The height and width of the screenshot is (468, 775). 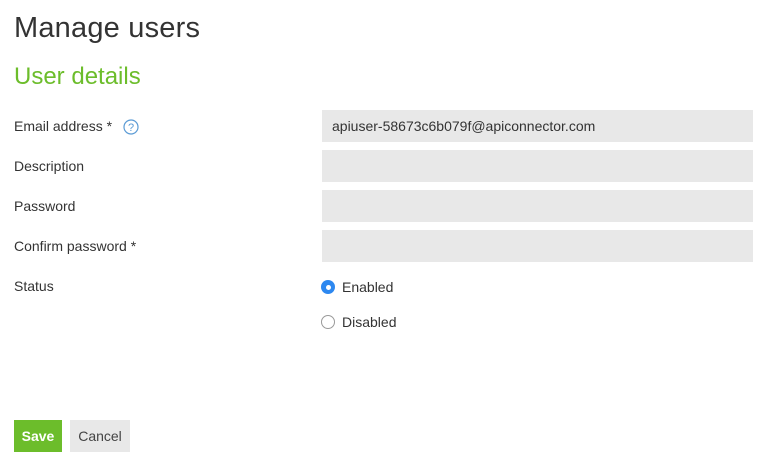 I want to click on page-title: Manage users, so click(x=107, y=28).